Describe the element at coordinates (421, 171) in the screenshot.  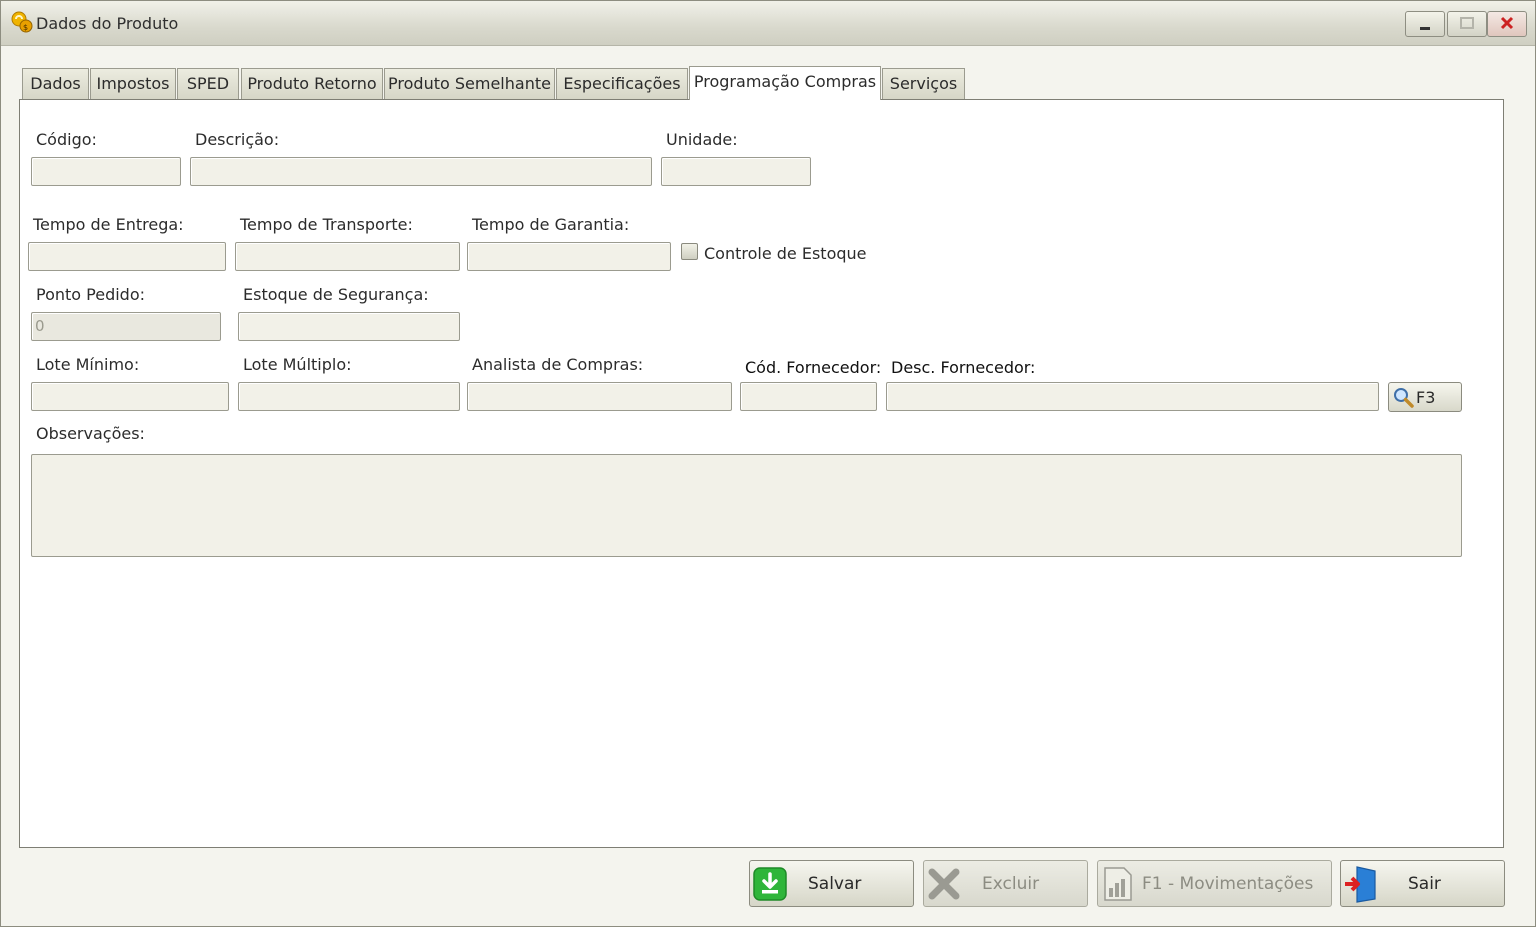
I see `descricao-field` at that location.